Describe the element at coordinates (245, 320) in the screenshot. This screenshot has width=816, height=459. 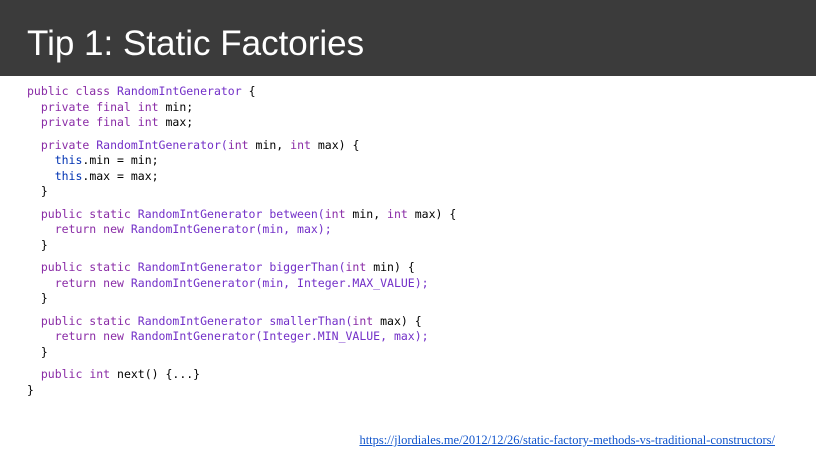
I see `code-token: RandomIntGenerator smallerThan(` at that location.